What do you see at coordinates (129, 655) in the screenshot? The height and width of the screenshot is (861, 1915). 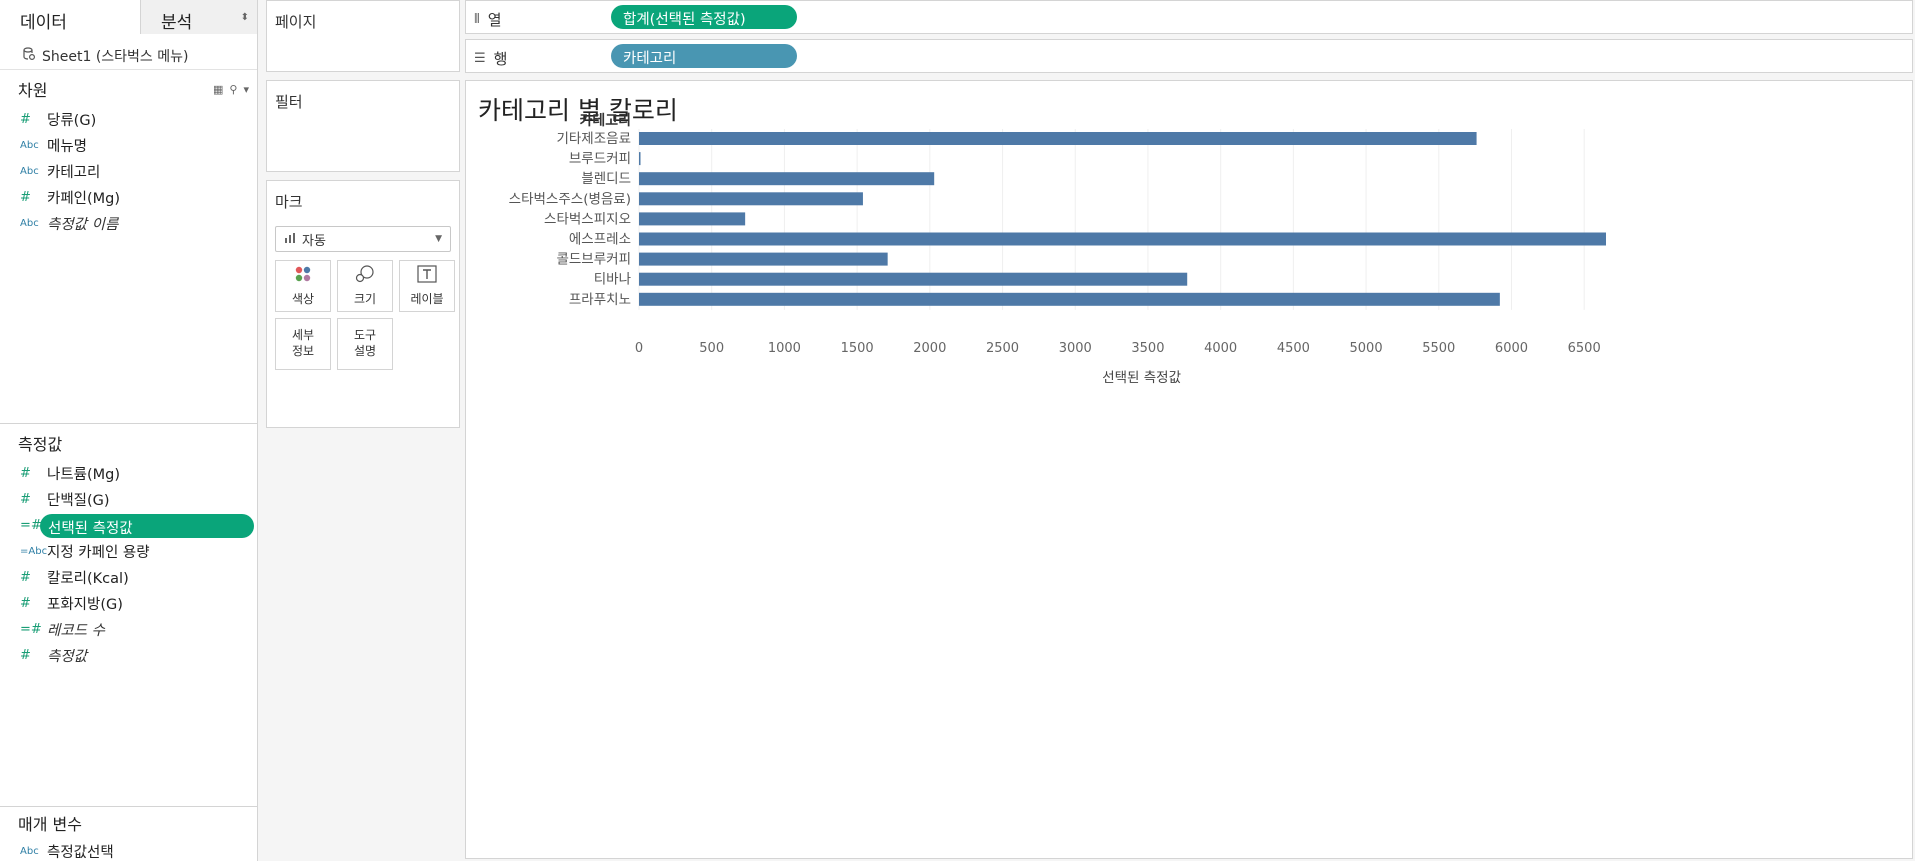 I see `measure-field: # 측정값` at bounding box center [129, 655].